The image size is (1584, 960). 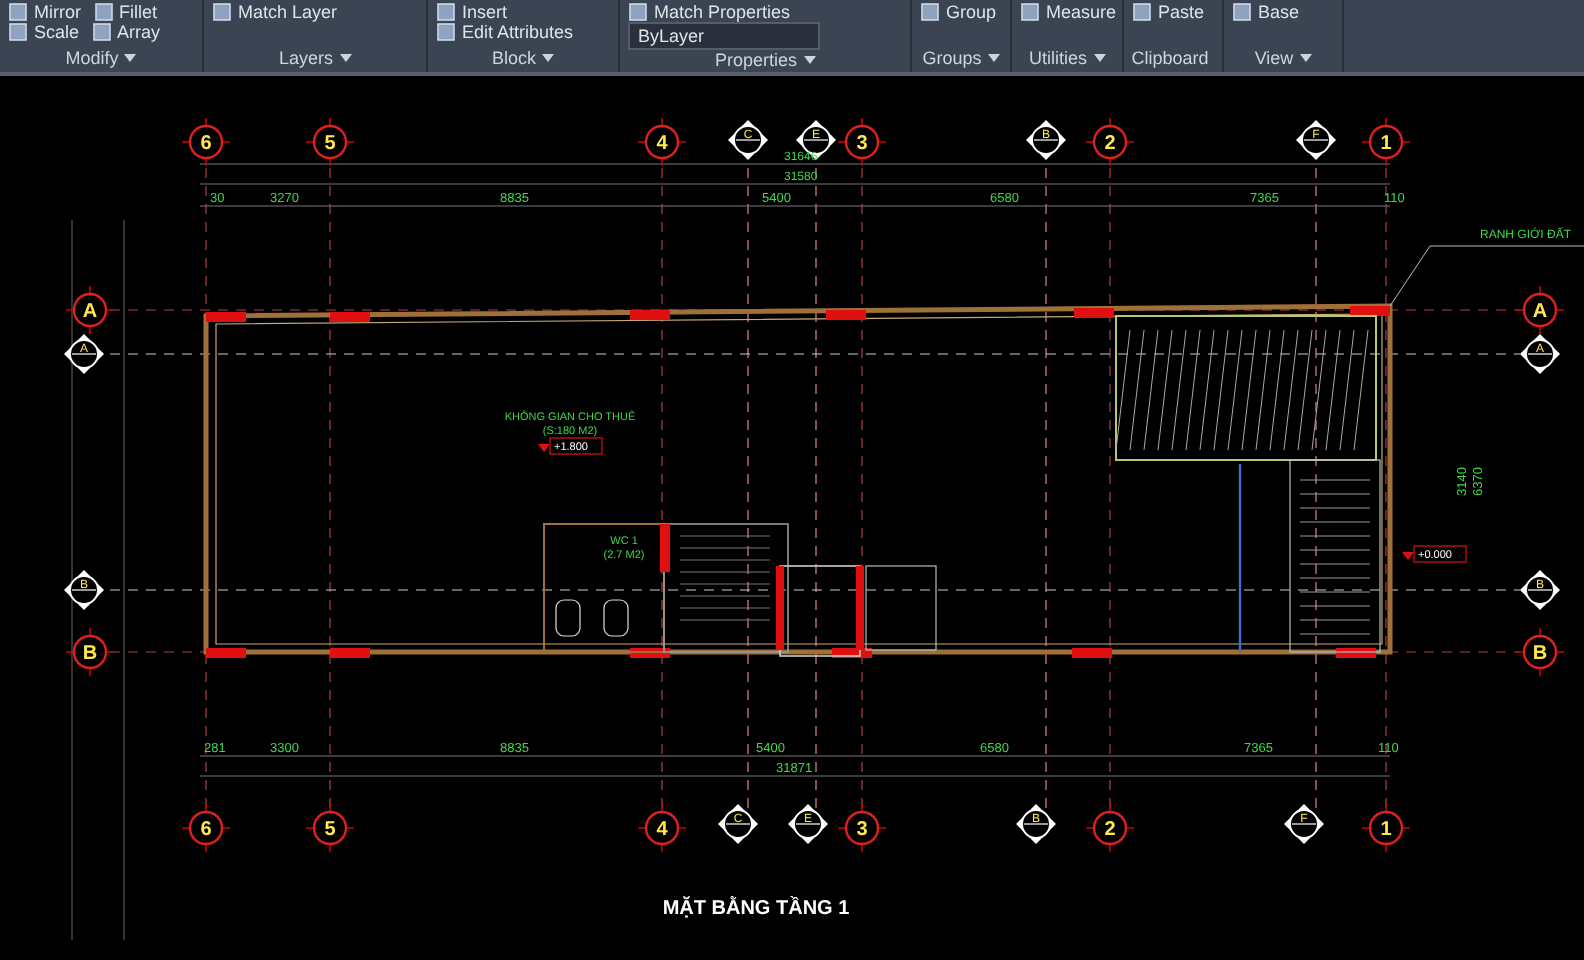 I want to click on panel-title: Groups, so click(x=952, y=58).